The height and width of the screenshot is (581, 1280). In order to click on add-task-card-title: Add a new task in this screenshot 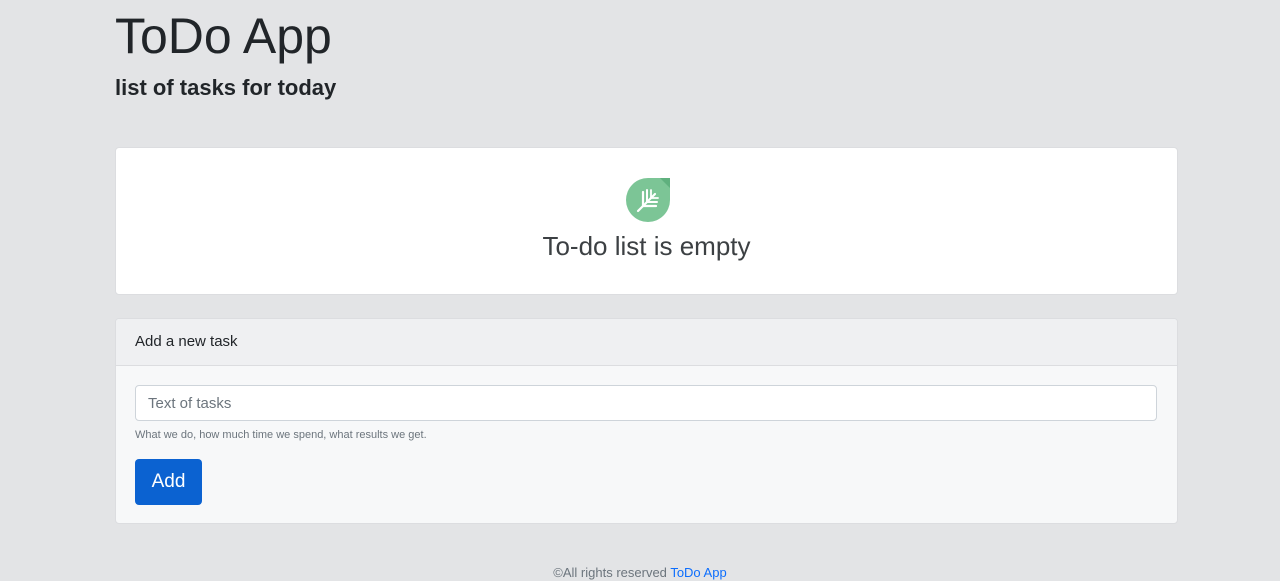, I will do `click(186, 341)`.